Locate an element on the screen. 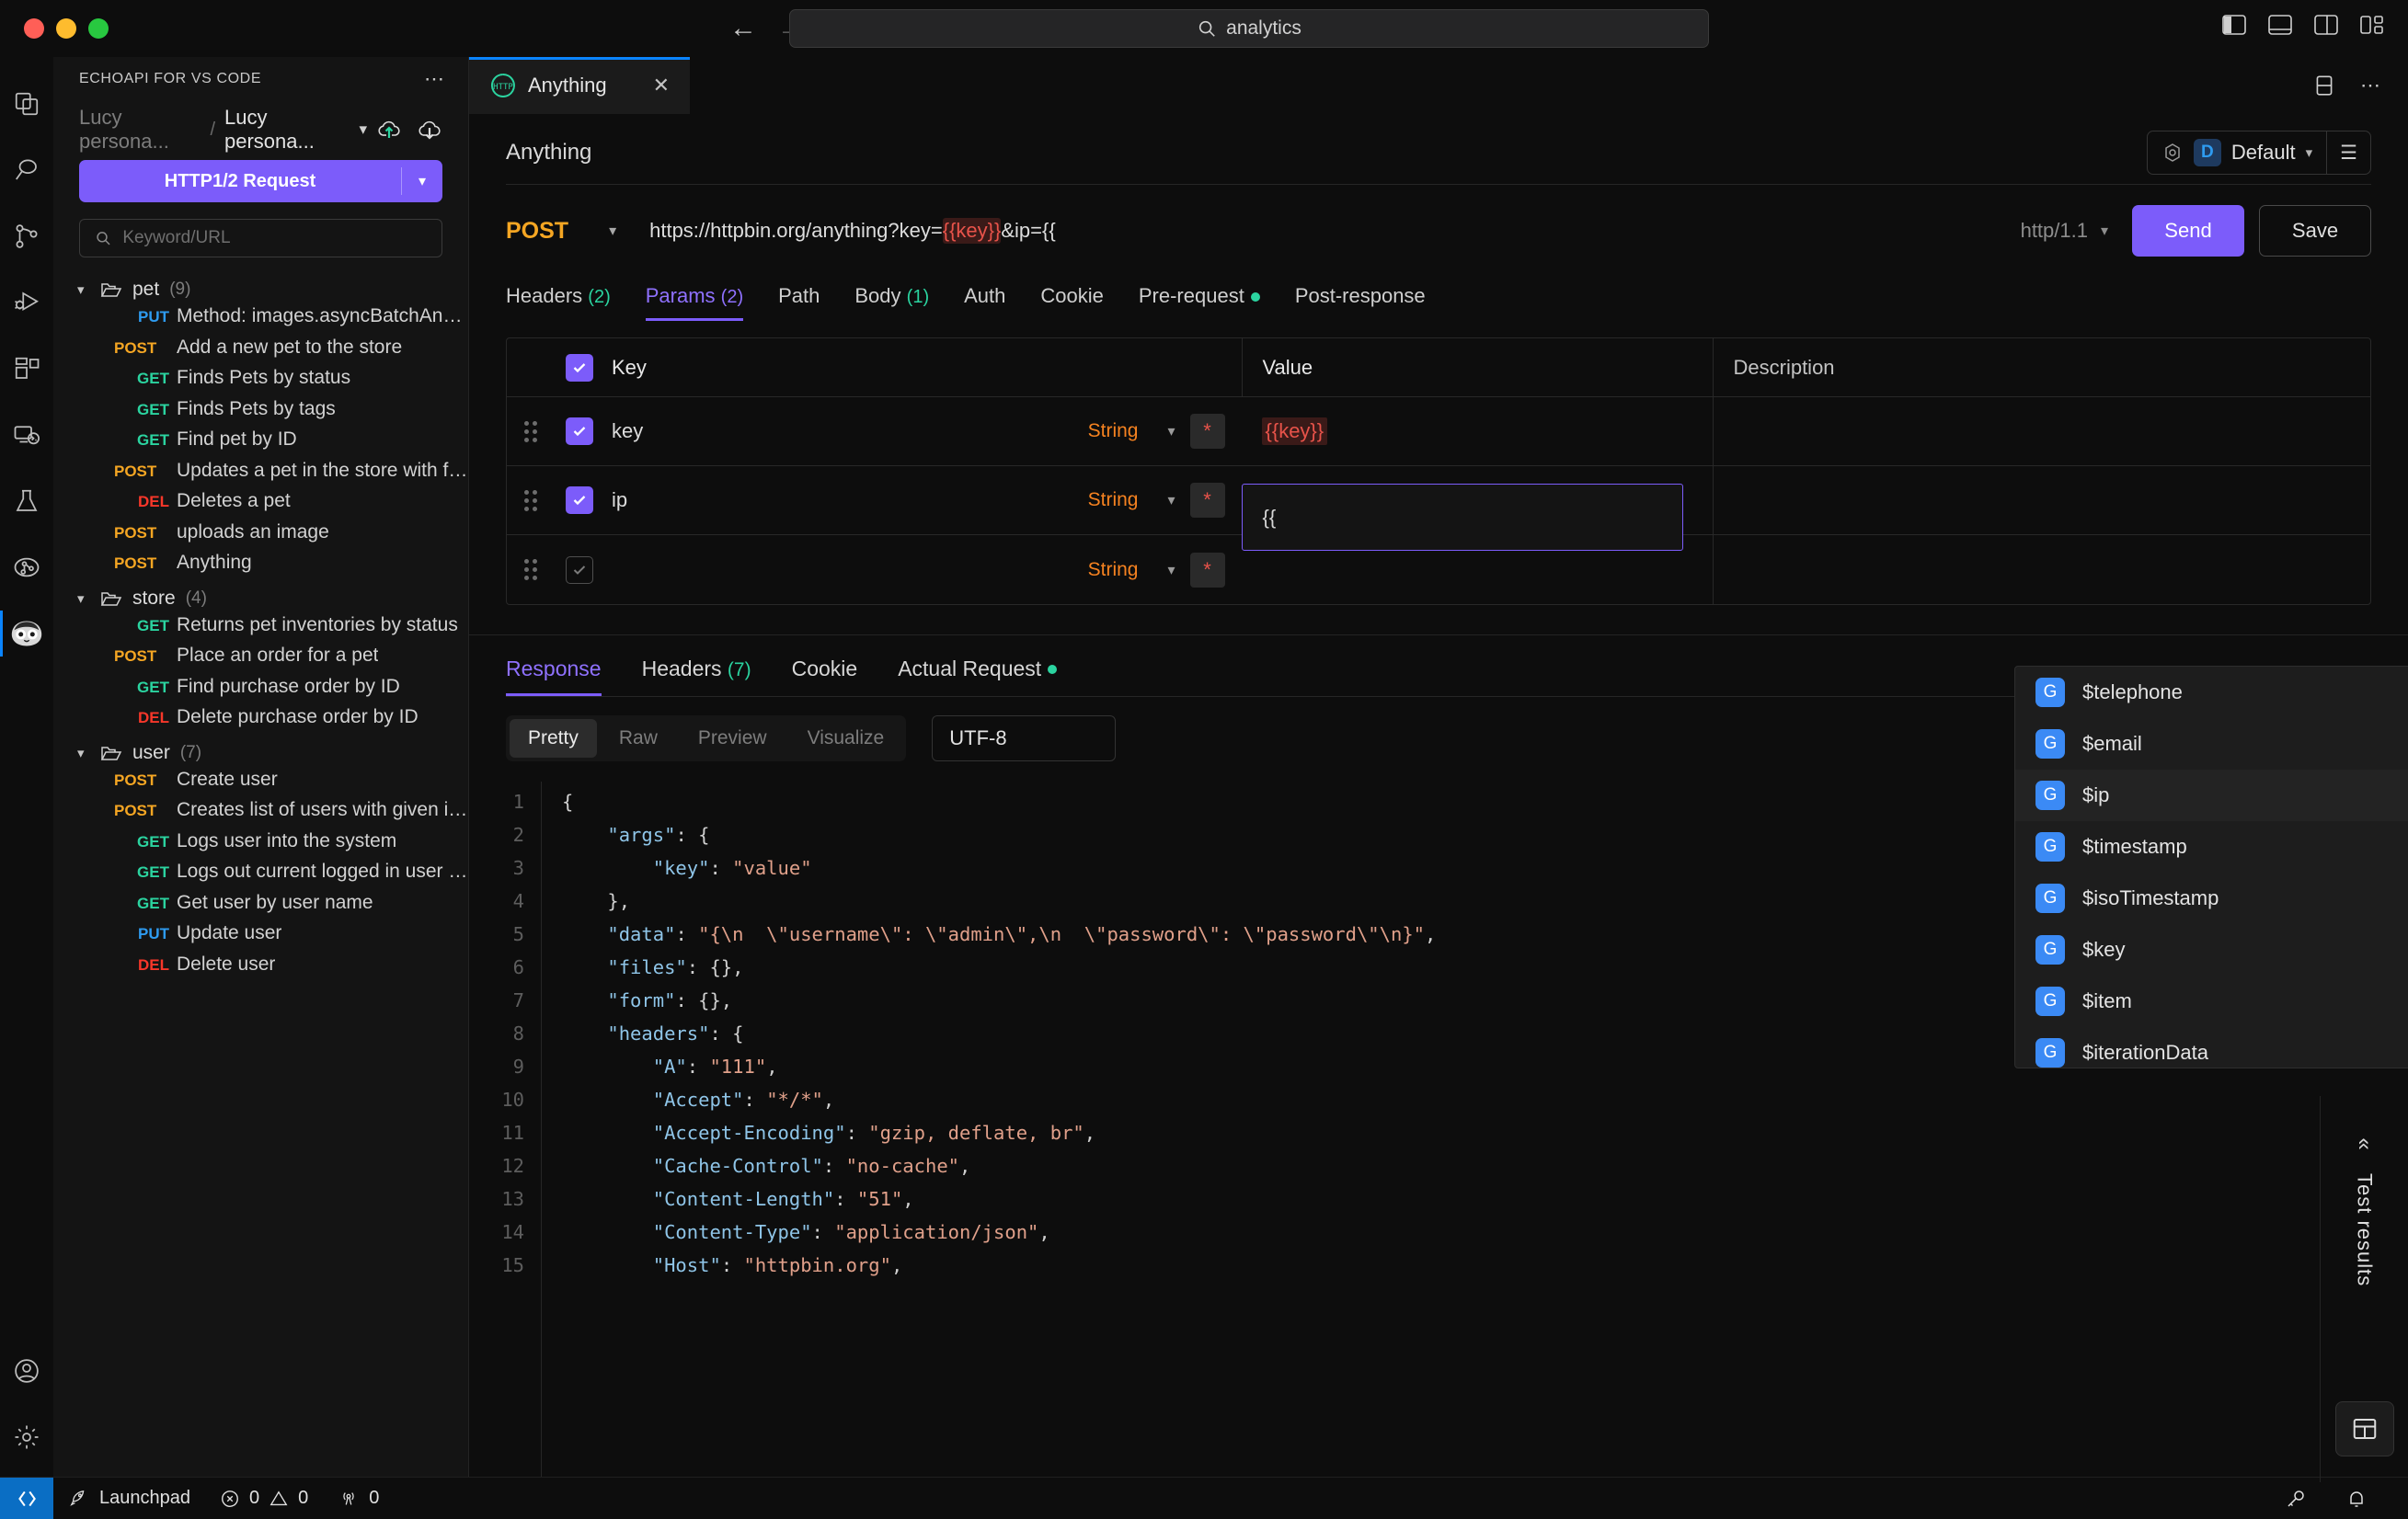 This screenshot has width=2408, height=1519. save-button: Save is located at coordinates (2315, 231).